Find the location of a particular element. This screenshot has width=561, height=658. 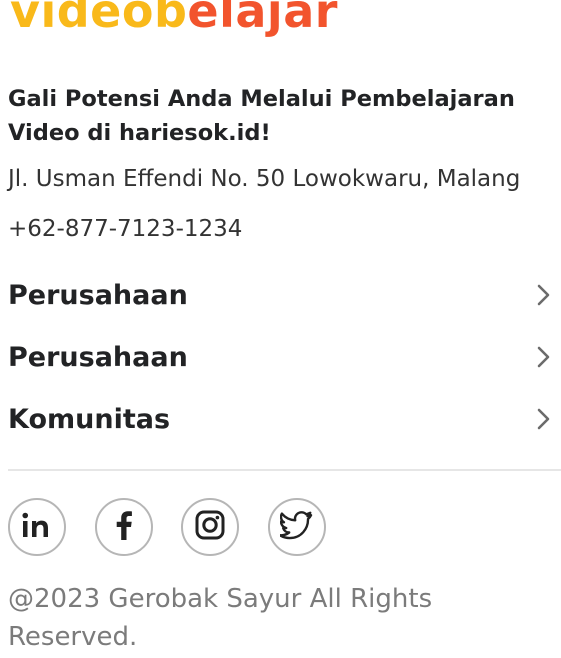

instagram-button is located at coordinates (210, 527).